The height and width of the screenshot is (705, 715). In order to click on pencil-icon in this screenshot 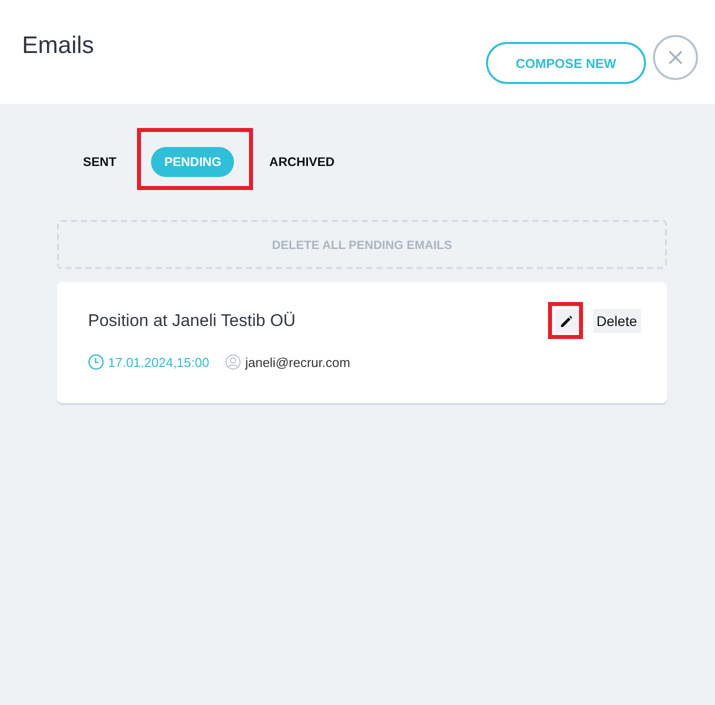, I will do `click(567, 321)`.